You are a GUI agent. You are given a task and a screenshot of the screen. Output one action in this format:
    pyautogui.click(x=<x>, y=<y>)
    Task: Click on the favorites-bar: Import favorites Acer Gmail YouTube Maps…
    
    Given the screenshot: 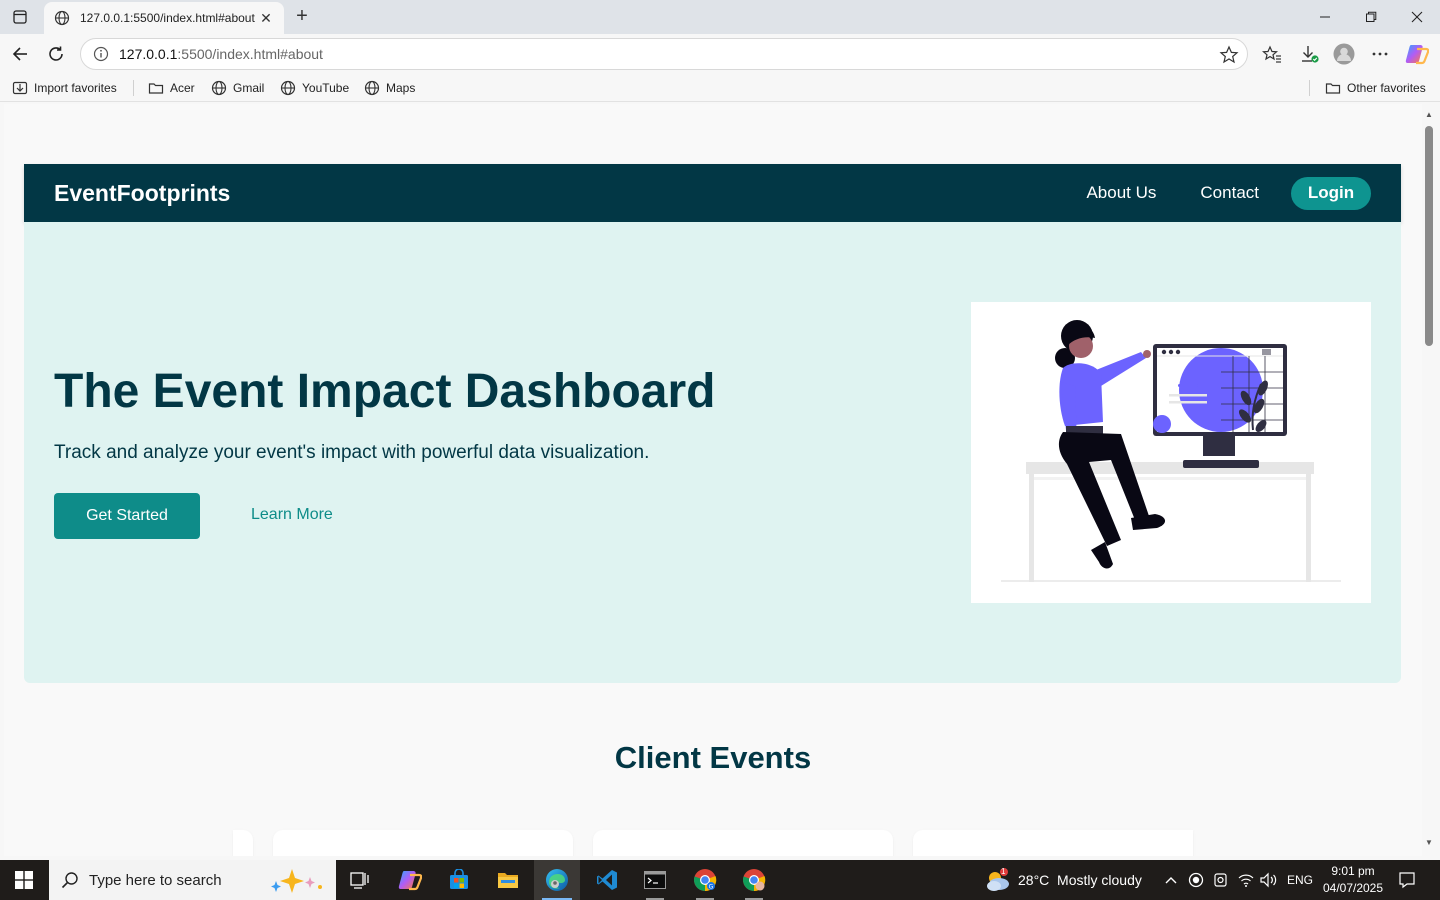 What is the action you would take?
    pyautogui.click(x=720, y=88)
    